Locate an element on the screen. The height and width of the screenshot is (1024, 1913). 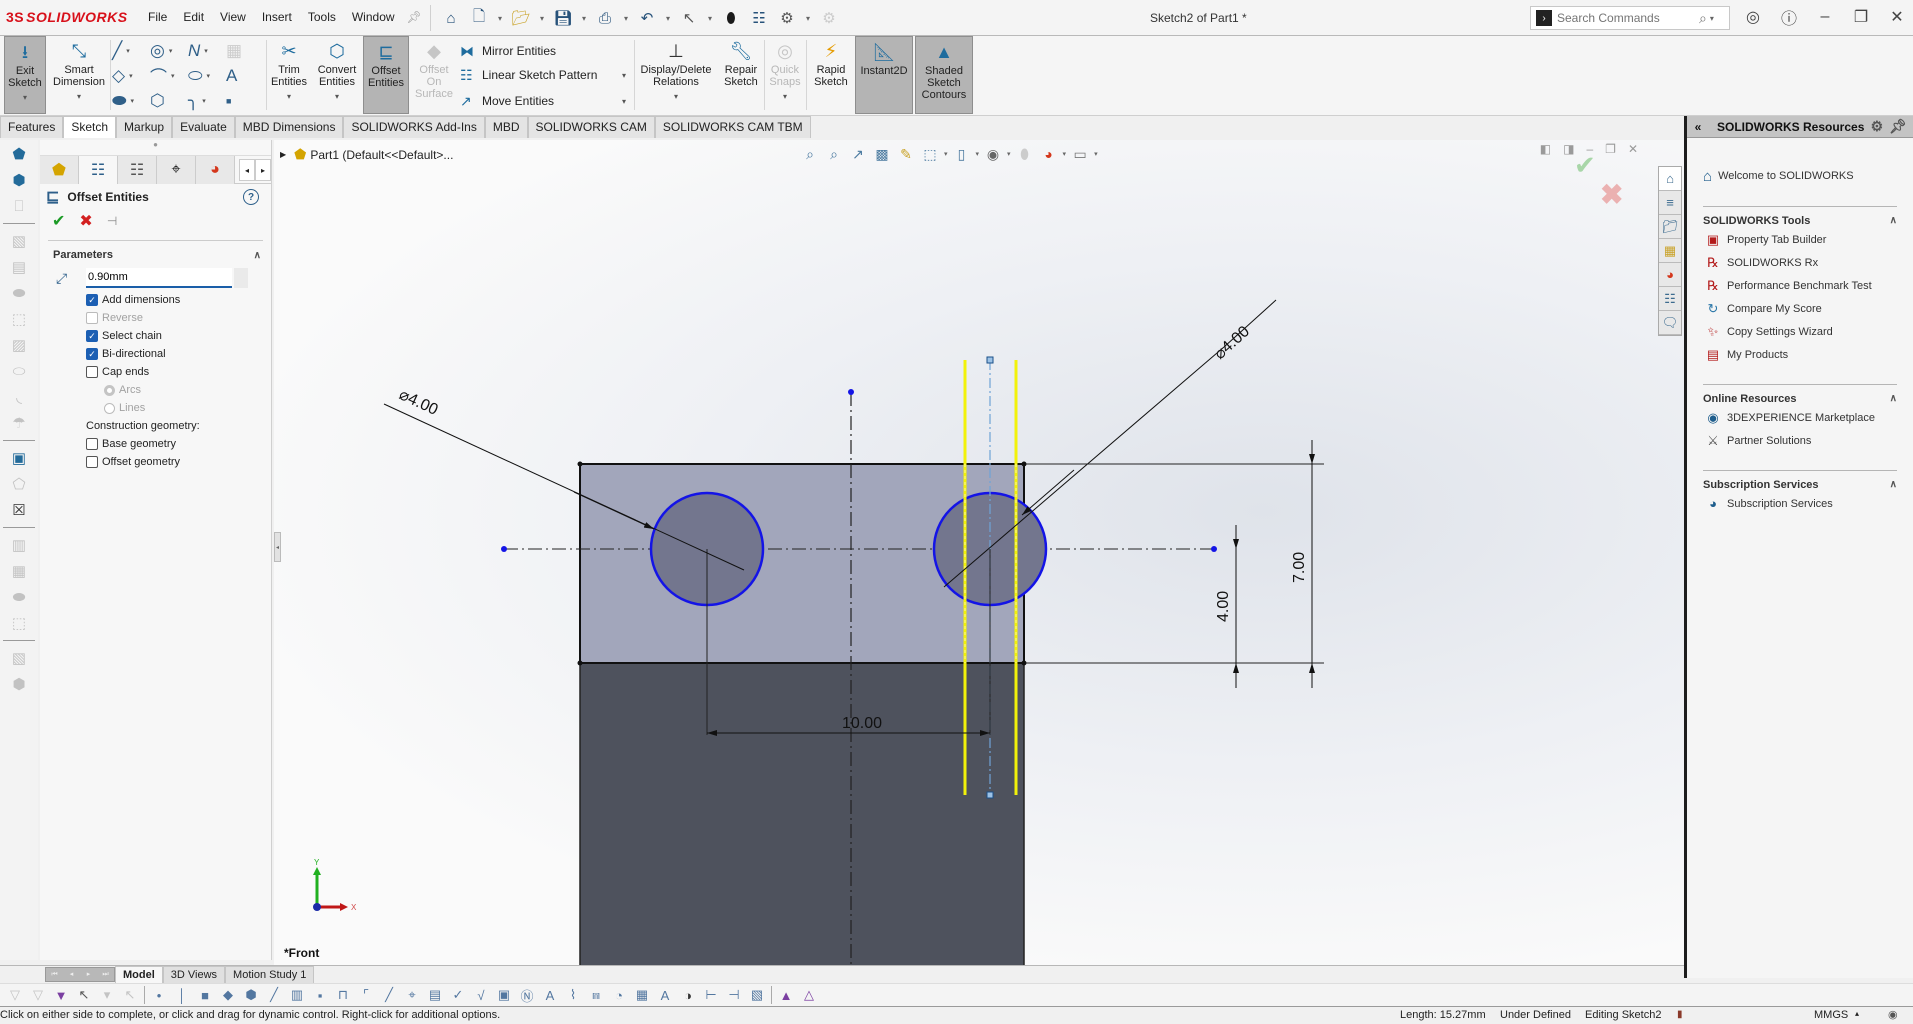
rebuild-traffic-light-icon: ⬮ is located at coordinates (731, 18).